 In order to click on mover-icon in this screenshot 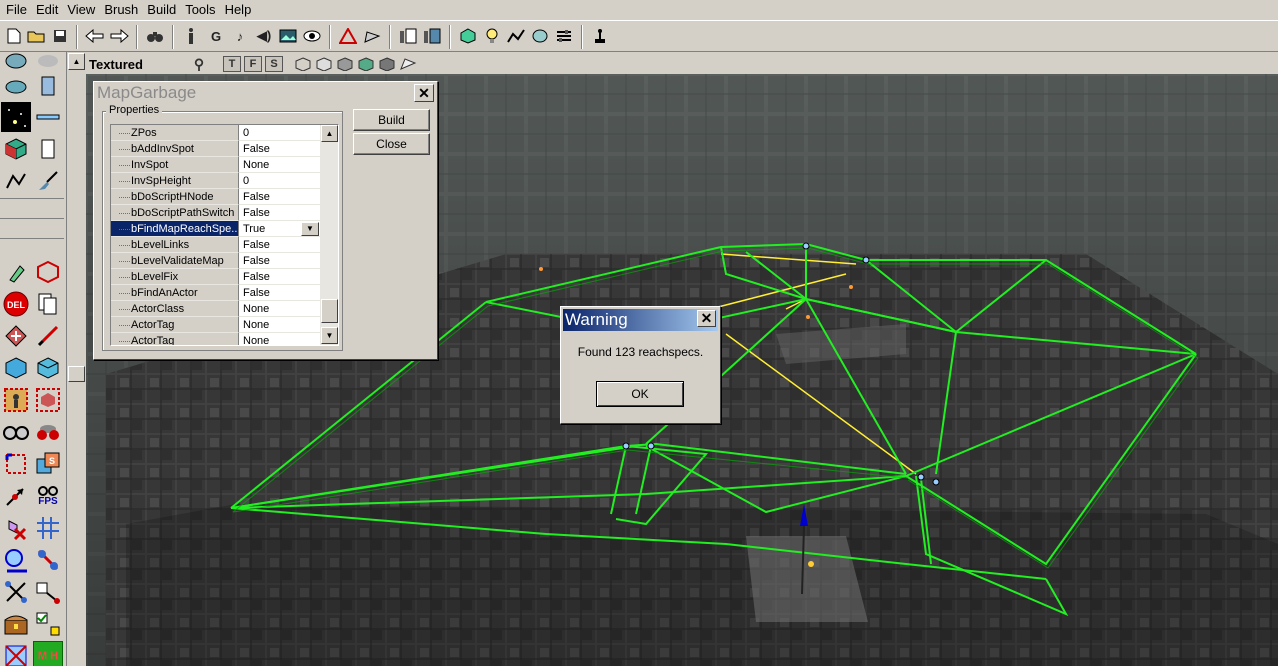, I will do `click(48, 149)`.